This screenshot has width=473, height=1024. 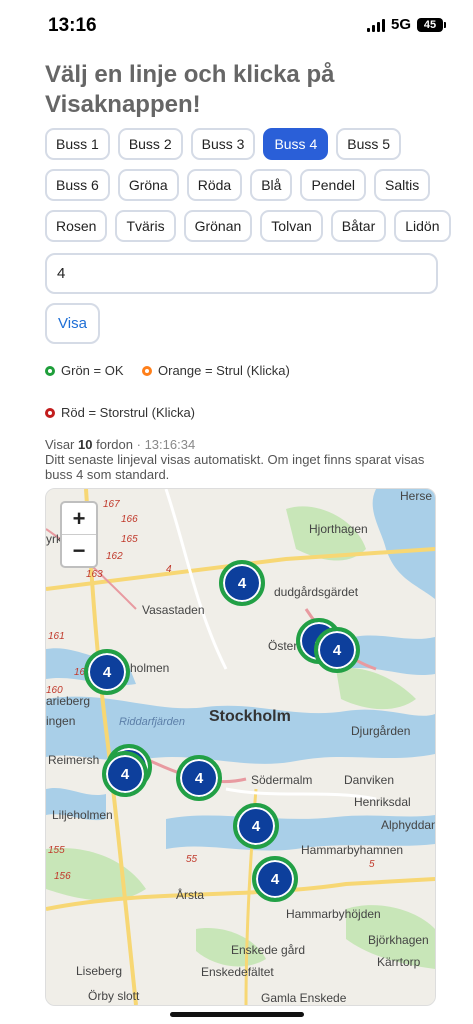 I want to click on battery-icon: 45, so click(x=431, y=24).